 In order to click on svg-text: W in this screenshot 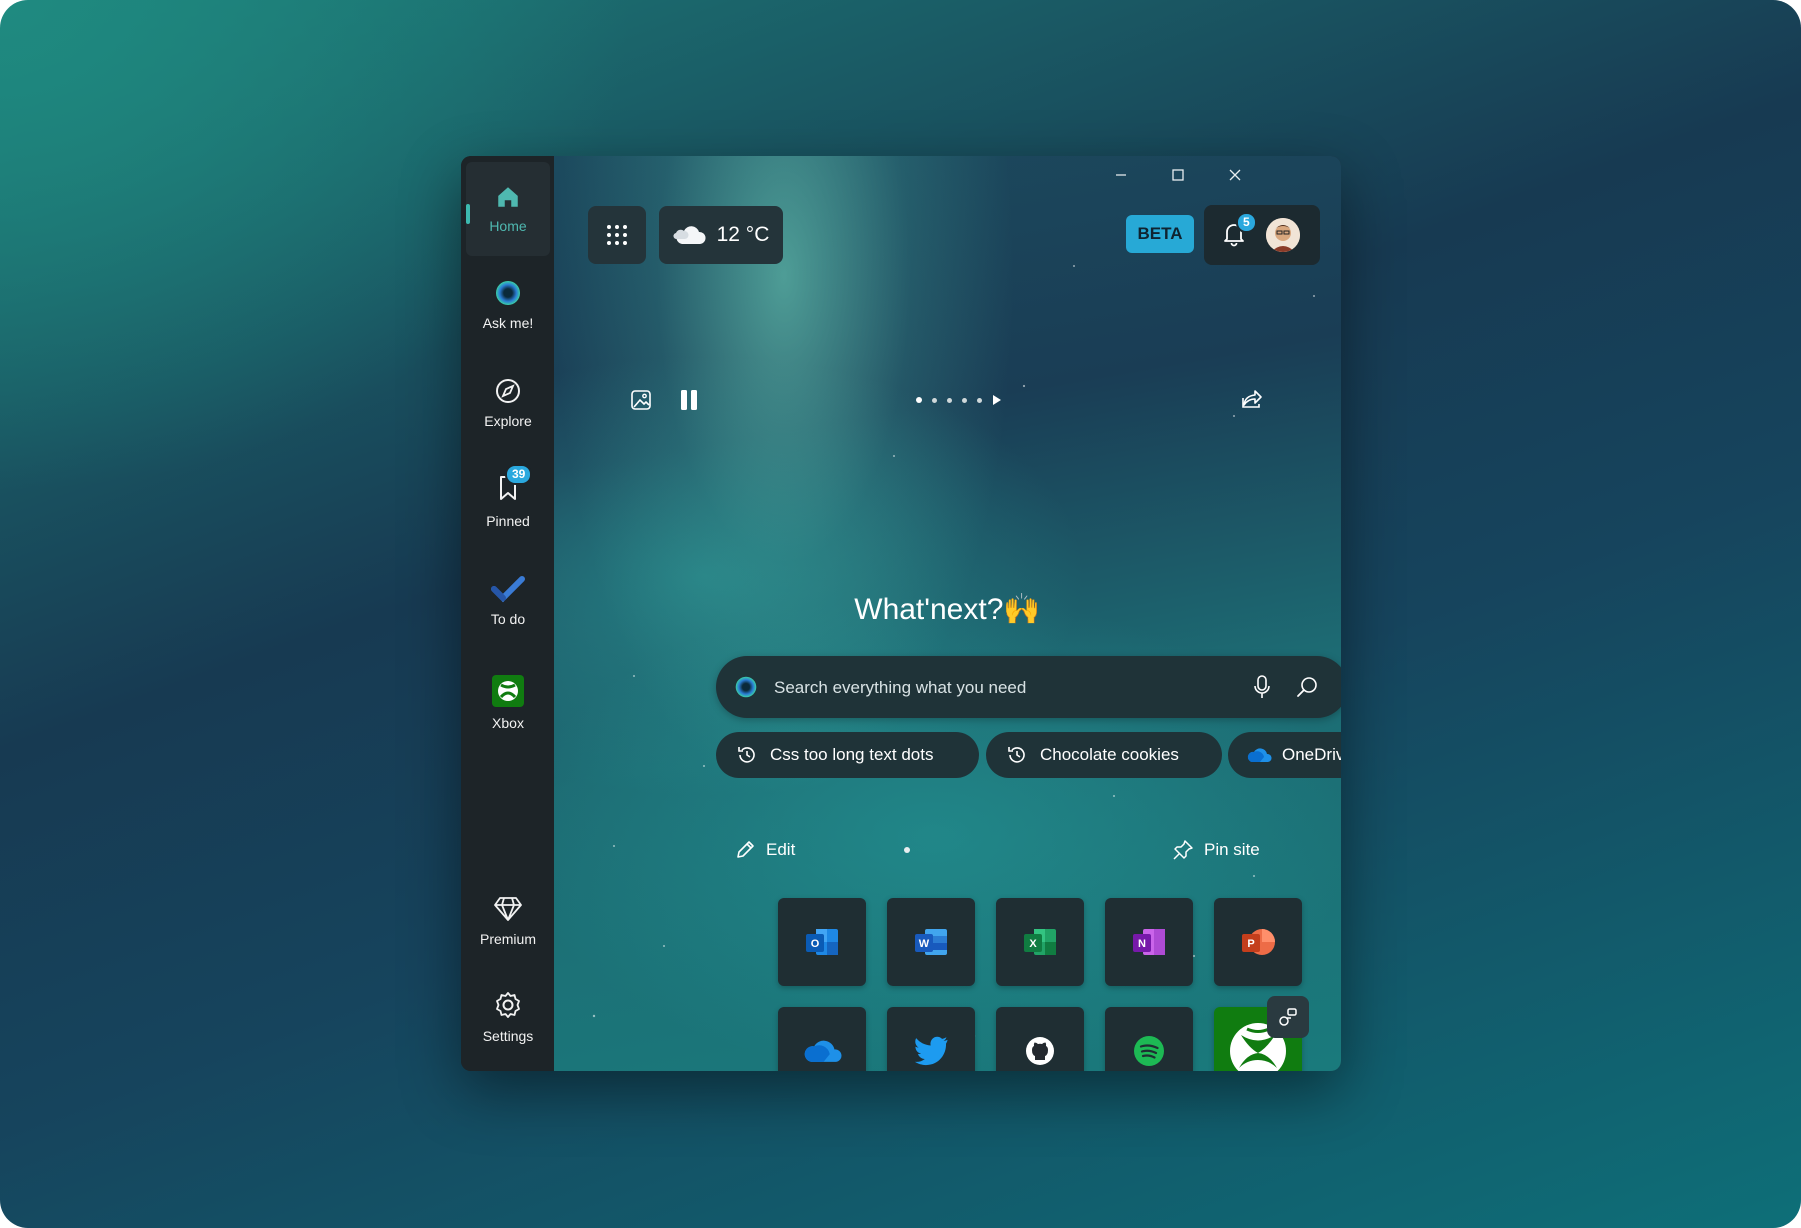, I will do `click(924, 944)`.